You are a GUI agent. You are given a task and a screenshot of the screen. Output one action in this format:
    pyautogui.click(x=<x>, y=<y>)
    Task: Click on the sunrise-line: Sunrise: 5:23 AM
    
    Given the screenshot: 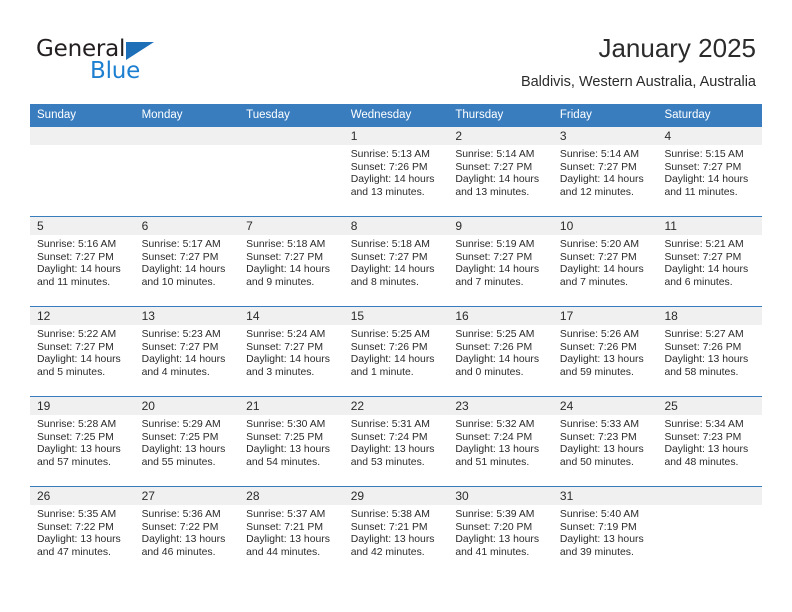 What is the action you would take?
    pyautogui.click(x=181, y=334)
    